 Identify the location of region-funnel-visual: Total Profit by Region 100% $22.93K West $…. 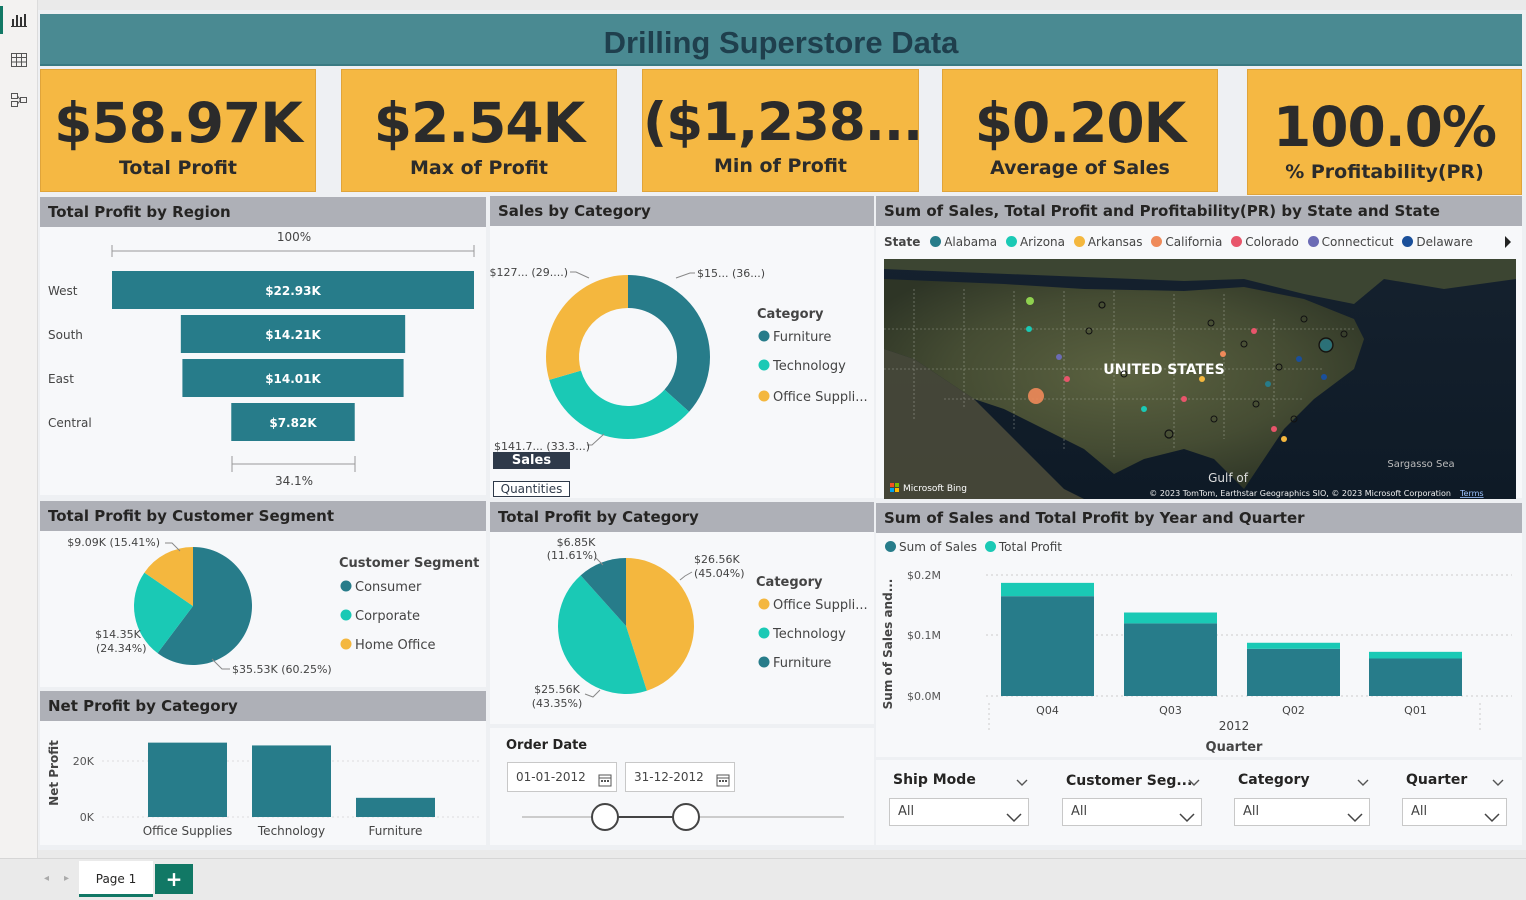
(263, 346).